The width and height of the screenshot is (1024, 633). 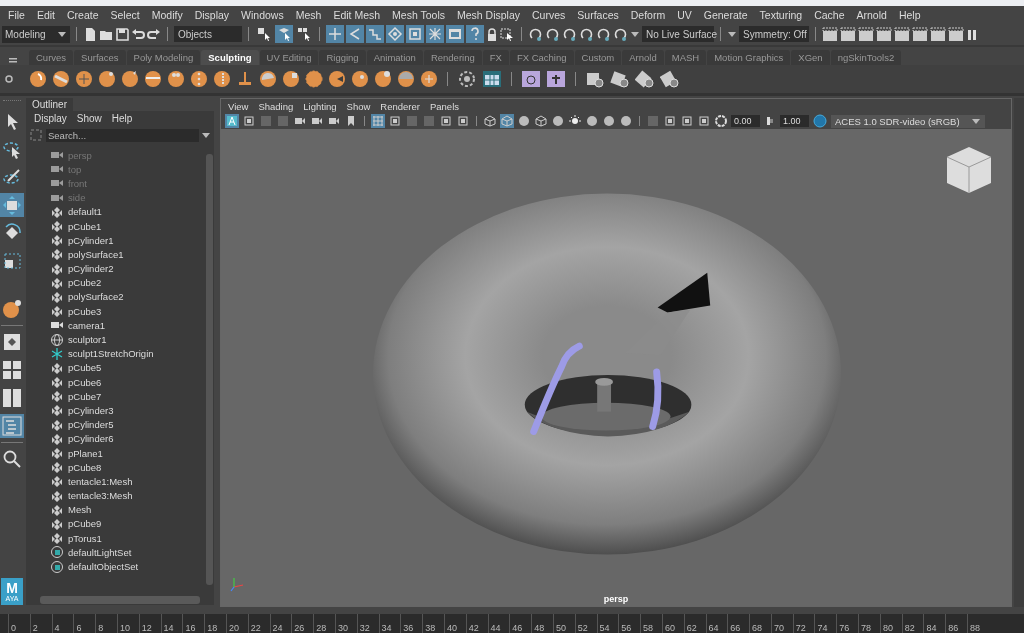 I want to click on component-icon, so click(x=304, y=34).